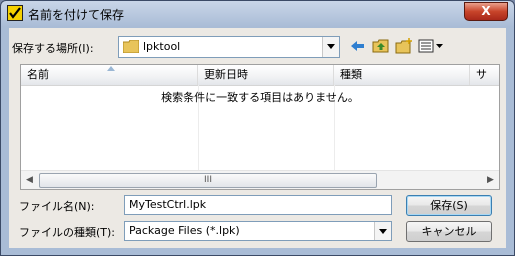  What do you see at coordinates (484, 75) in the screenshot?
I see `column-header-size: サ` at bounding box center [484, 75].